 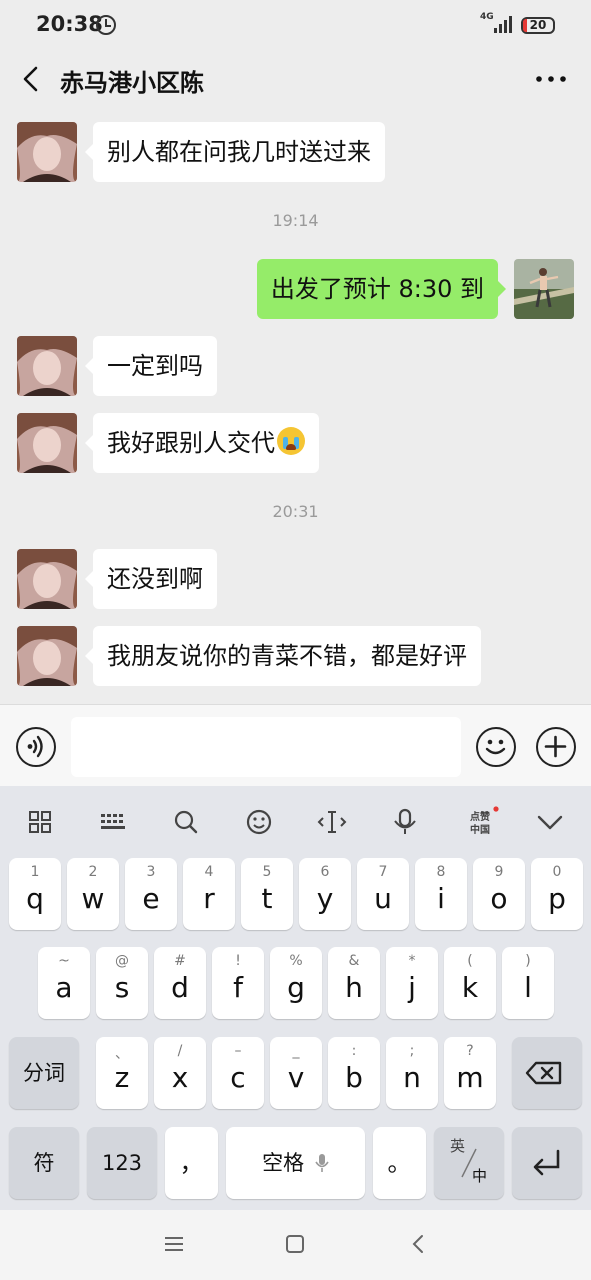 I want to click on key-label: s, so click(x=122, y=987).